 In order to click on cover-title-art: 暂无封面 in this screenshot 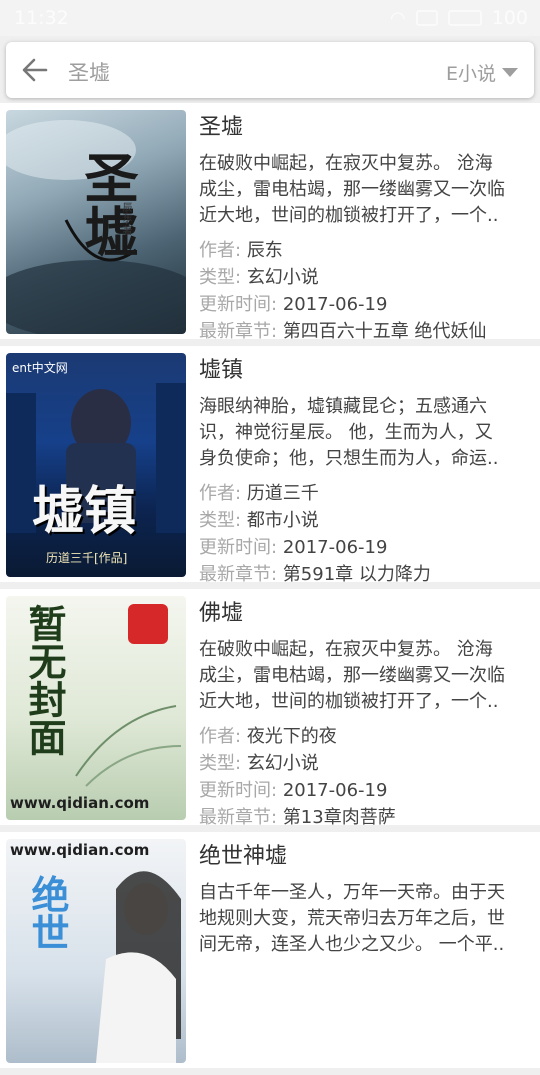, I will do `click(44, 680)`.